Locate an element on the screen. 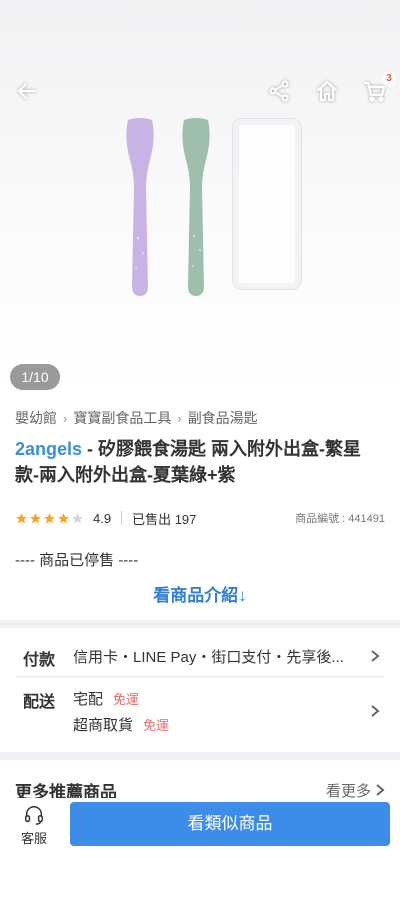 Image resolution: width=400 pixels, height=898 pixels. delivery-option: 宅配 免運 is located at coordinates (121, 701).